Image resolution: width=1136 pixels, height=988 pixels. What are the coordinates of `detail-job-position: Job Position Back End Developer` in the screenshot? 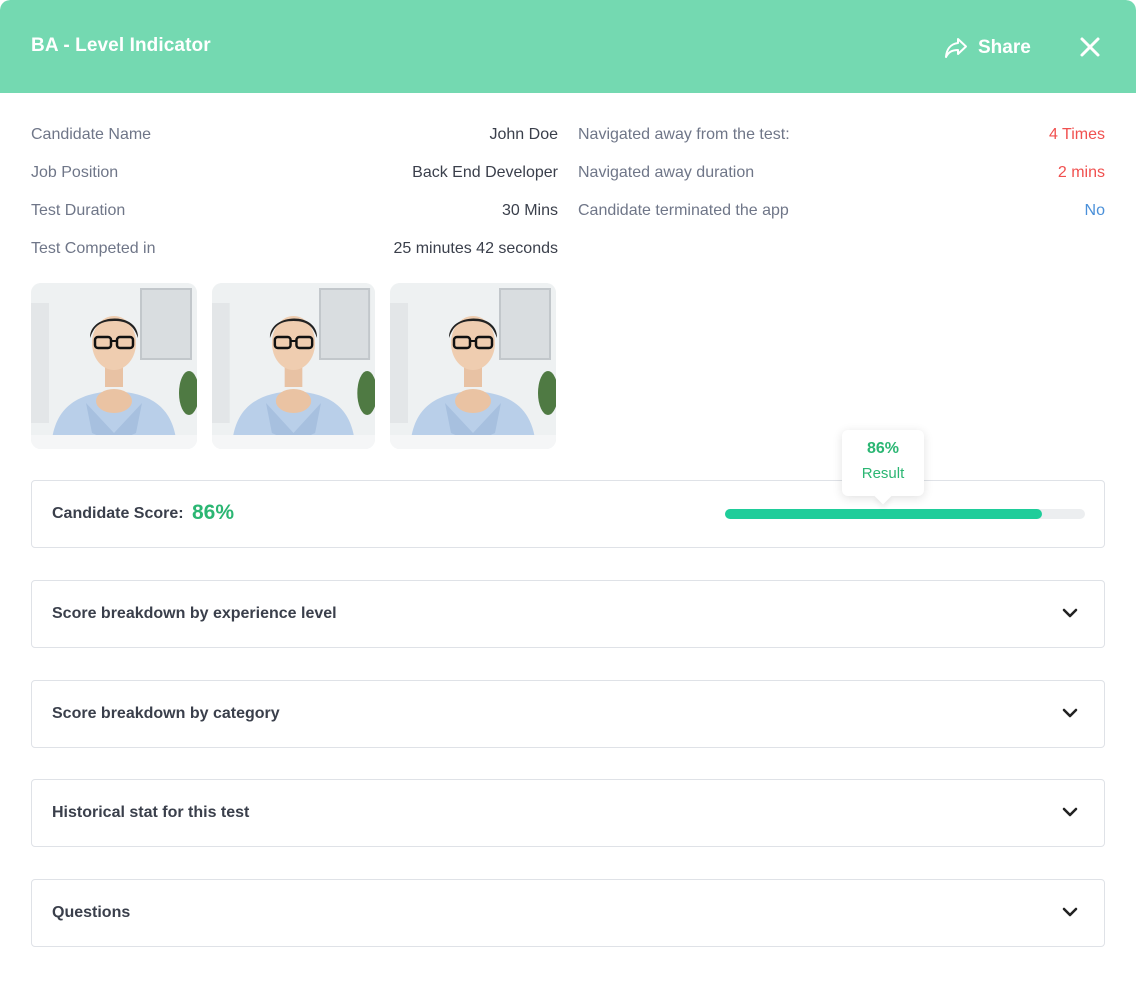 It's located at (294, 173).